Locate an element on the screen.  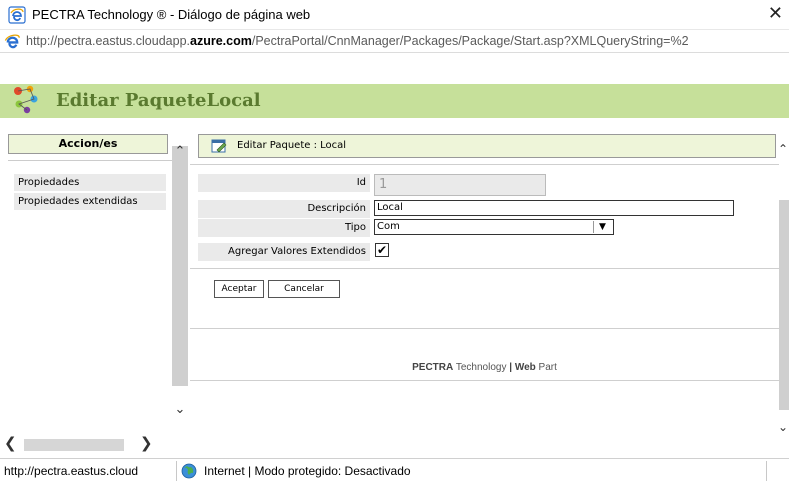
extendidos-label: Agregar Valores Extendidos is located at coordinates (284, 252).